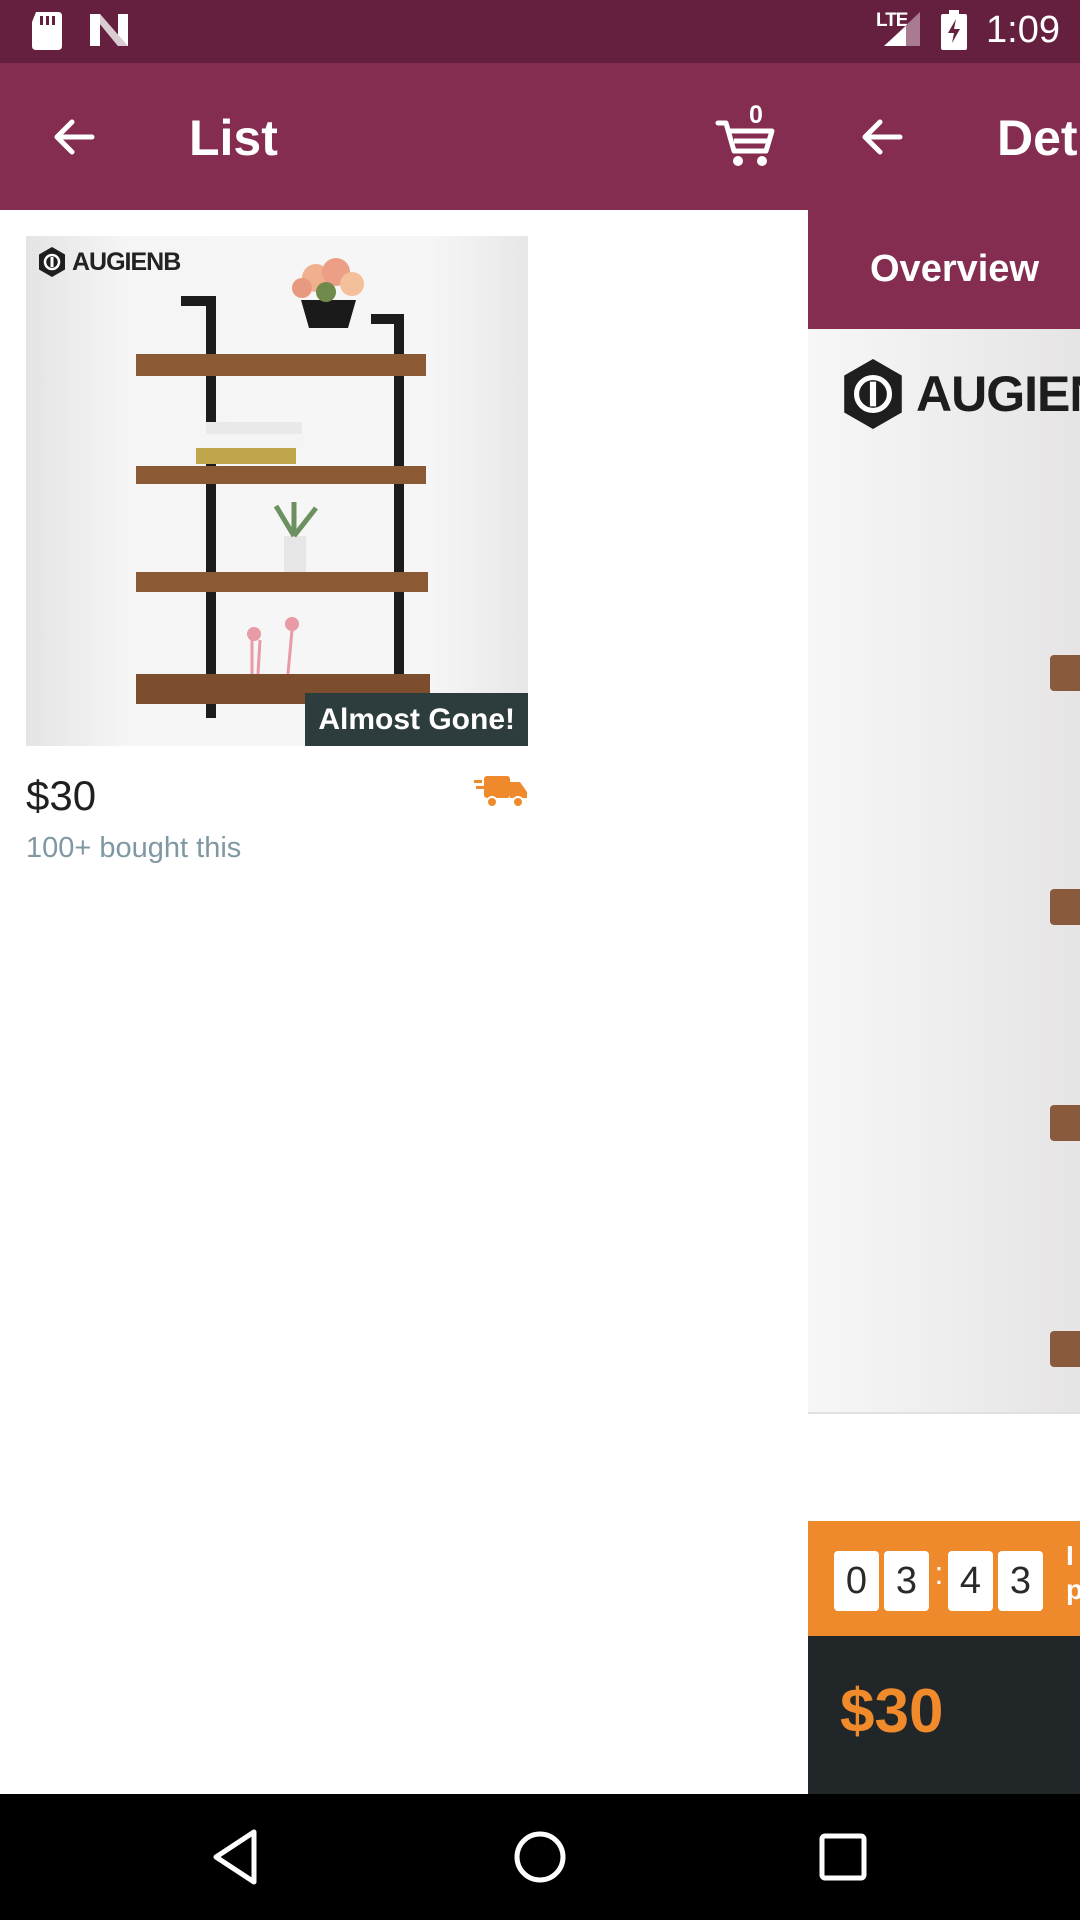  Describe the element at coordinates (902, 29) in the screenshot. I see `signal-icon` at that location.